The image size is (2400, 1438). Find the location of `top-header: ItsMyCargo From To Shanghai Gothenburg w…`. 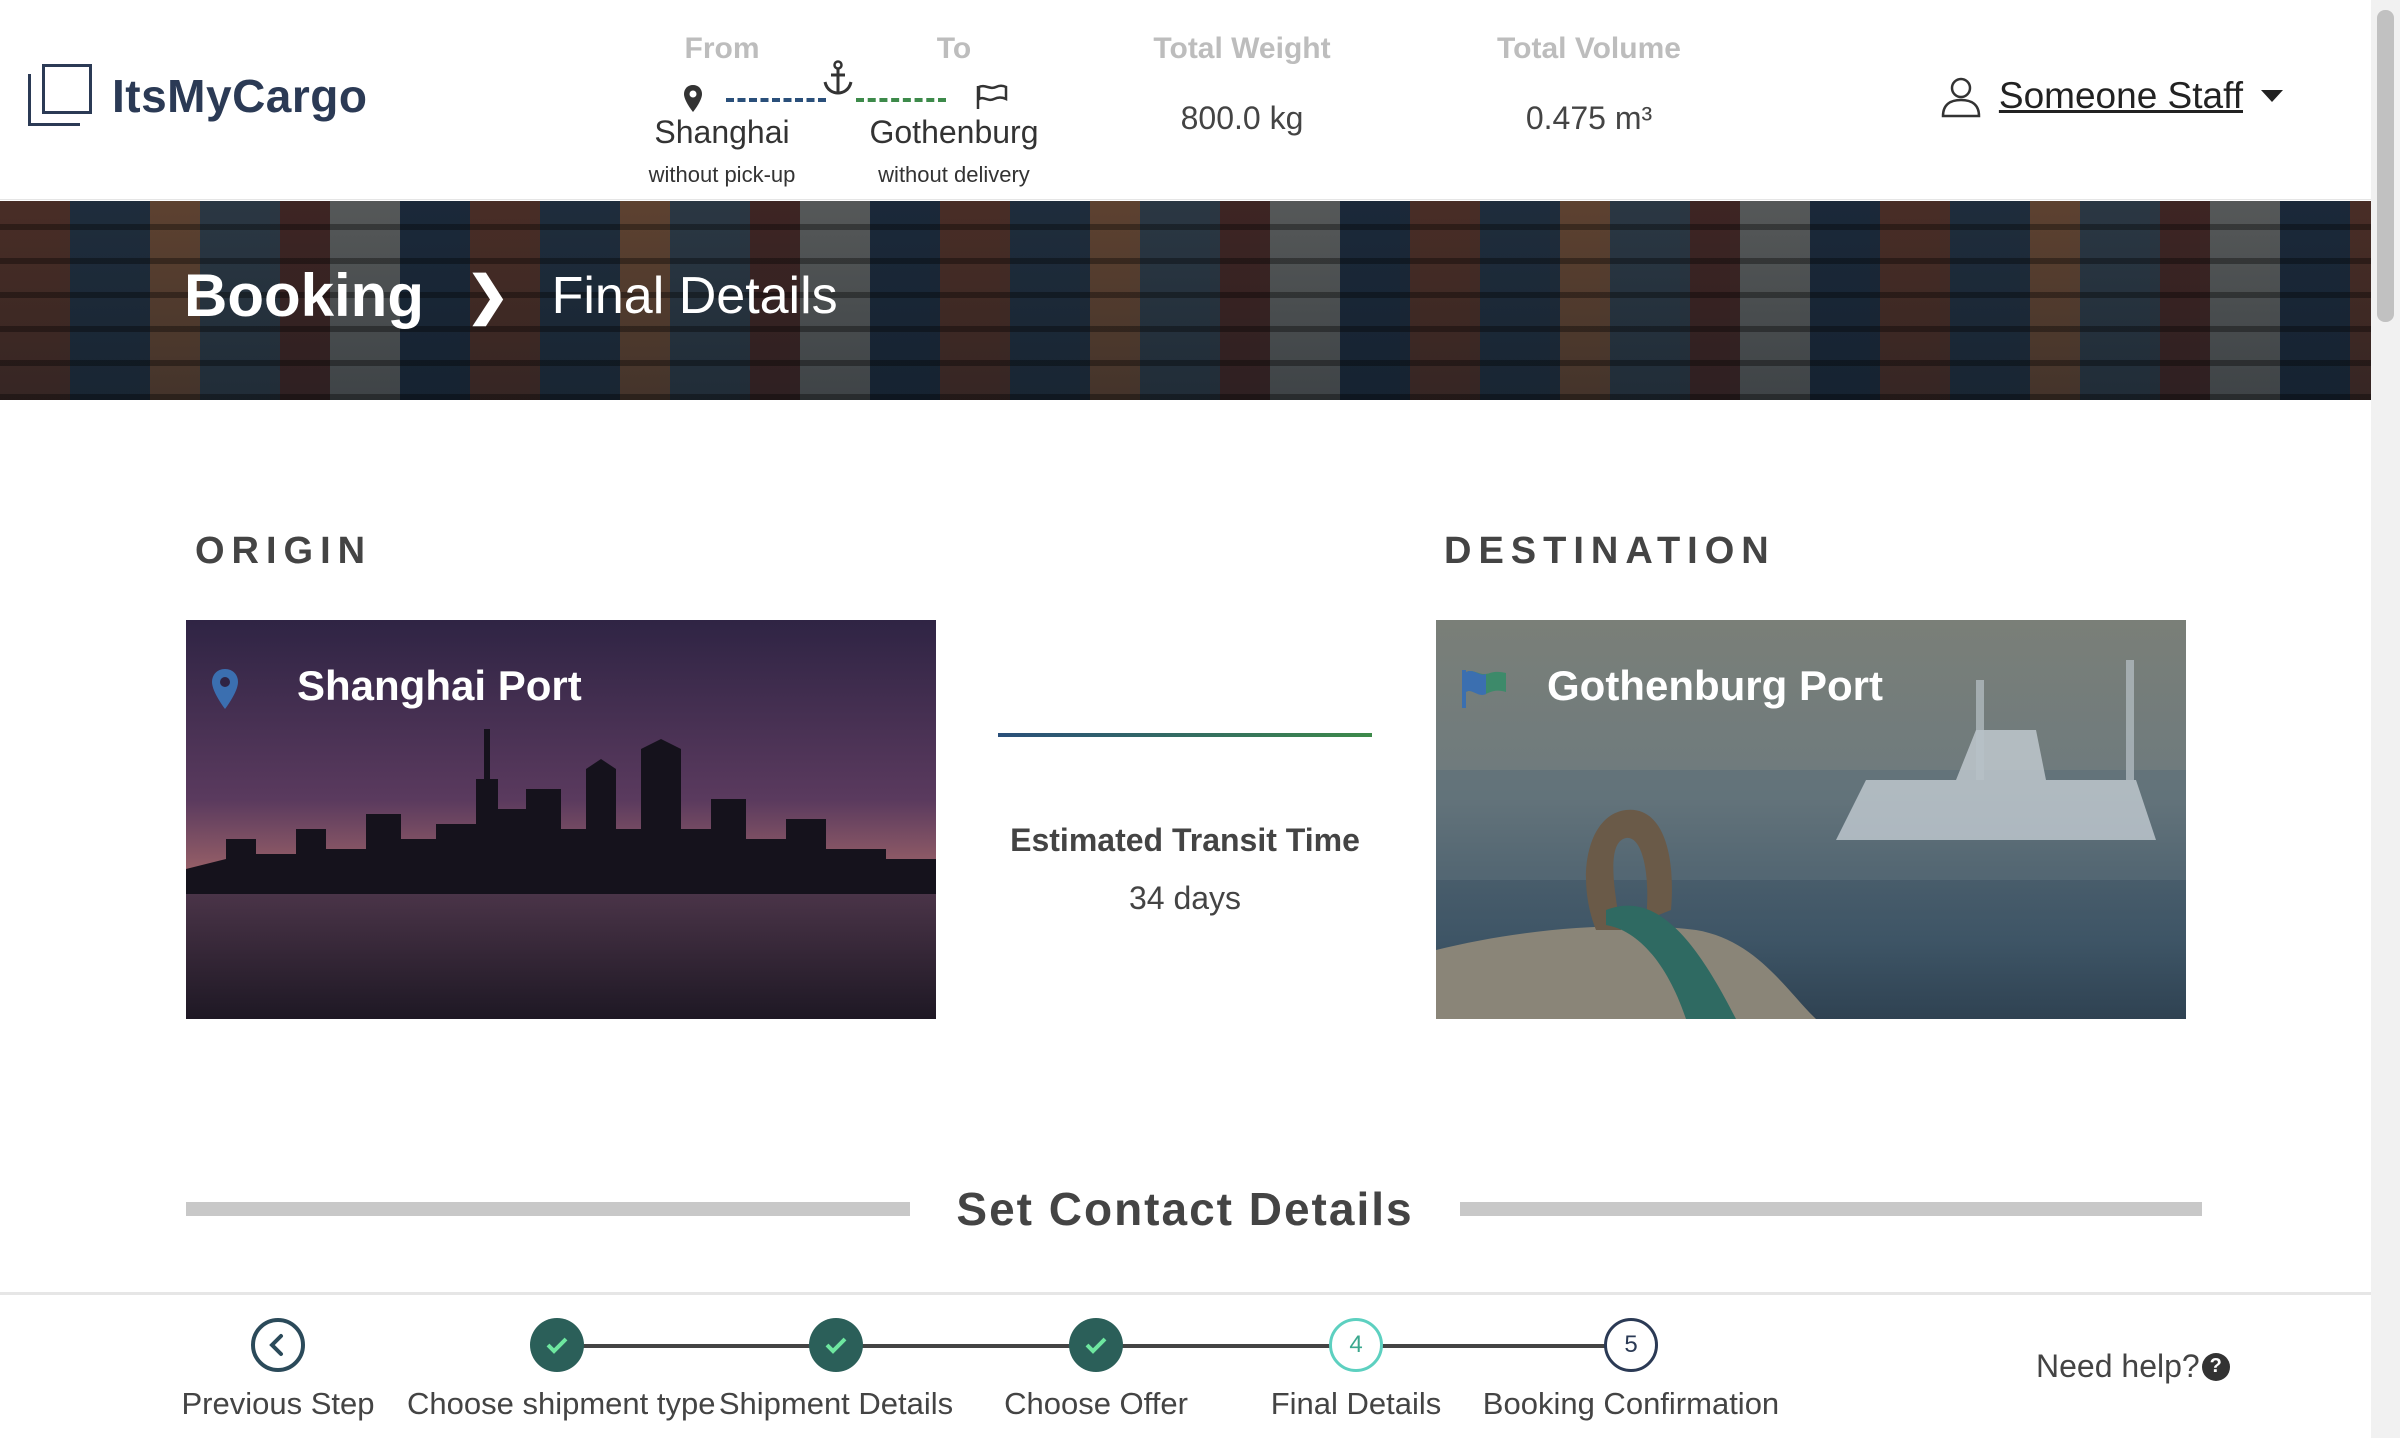

top-header: ItsMyCargo From To Shanghai Gothenburg w… is located at coordinates (1185, 100).